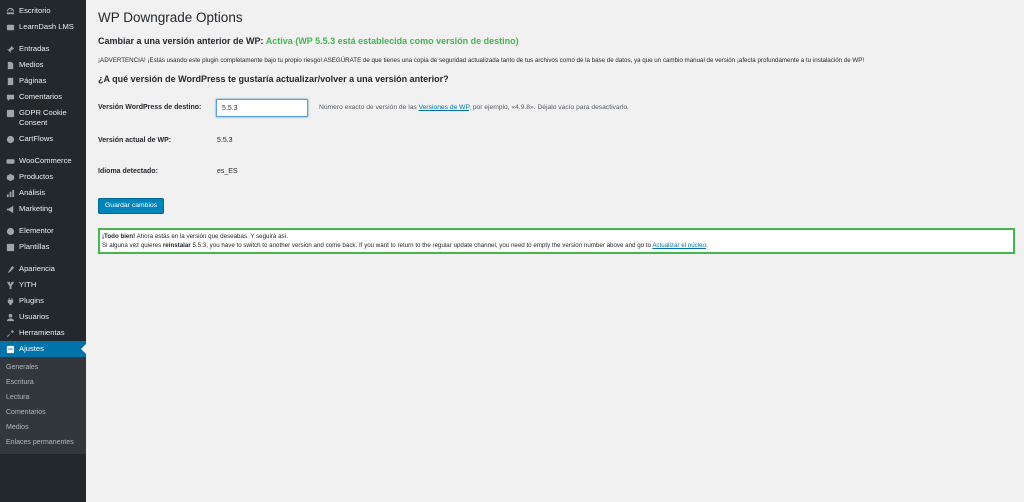 The image size is (1024, 502). I want to click on sidebar-item-18: Herramientas, so click(43, 333).